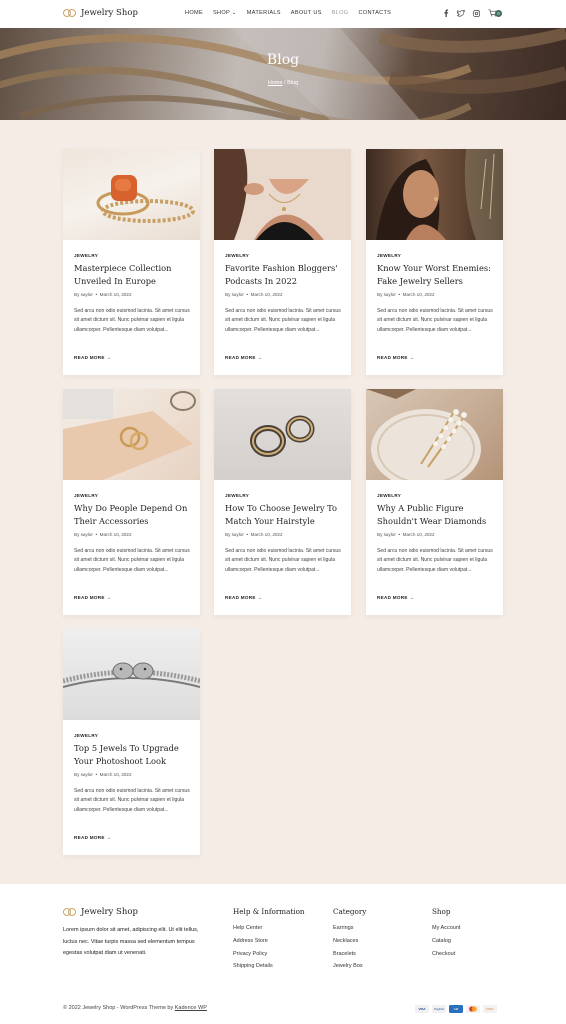 The height and width of the screenshot is (1024, 566). I want to click on footer-column-shop: Shop My Account Catalog Checkout, so click(446, 933).